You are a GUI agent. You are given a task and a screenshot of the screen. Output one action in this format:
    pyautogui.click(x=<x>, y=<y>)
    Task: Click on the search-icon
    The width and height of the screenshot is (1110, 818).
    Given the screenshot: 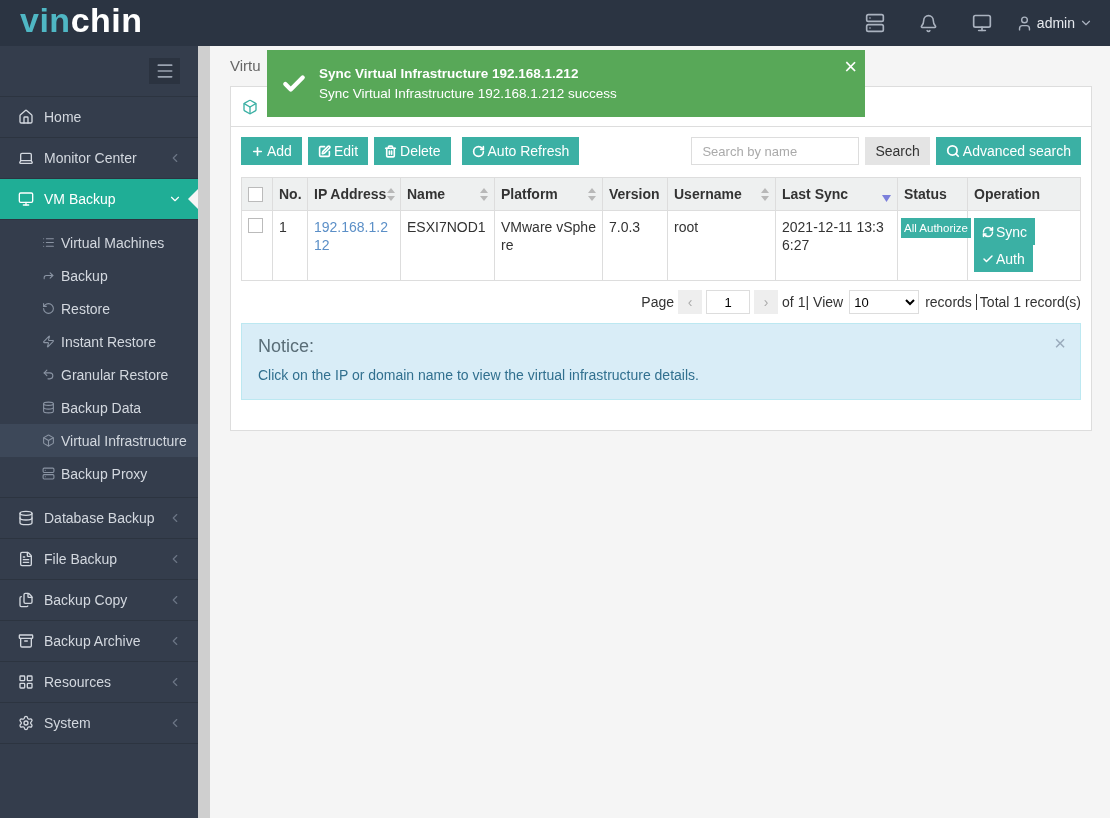 What is the action you would take?
    pyautogui.click(x=952, y=151)
    